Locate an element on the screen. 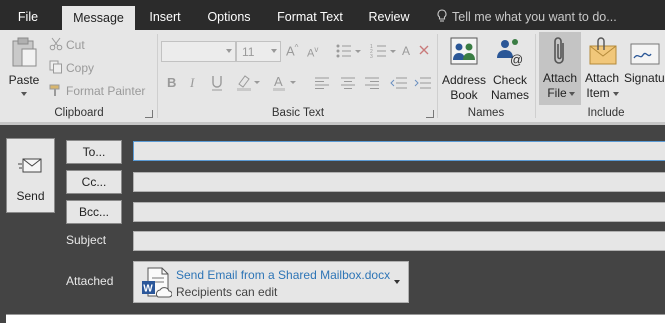 The width and height of the screenshot is (665, 323). tab-options: Options is located at coordinates (229, 15).